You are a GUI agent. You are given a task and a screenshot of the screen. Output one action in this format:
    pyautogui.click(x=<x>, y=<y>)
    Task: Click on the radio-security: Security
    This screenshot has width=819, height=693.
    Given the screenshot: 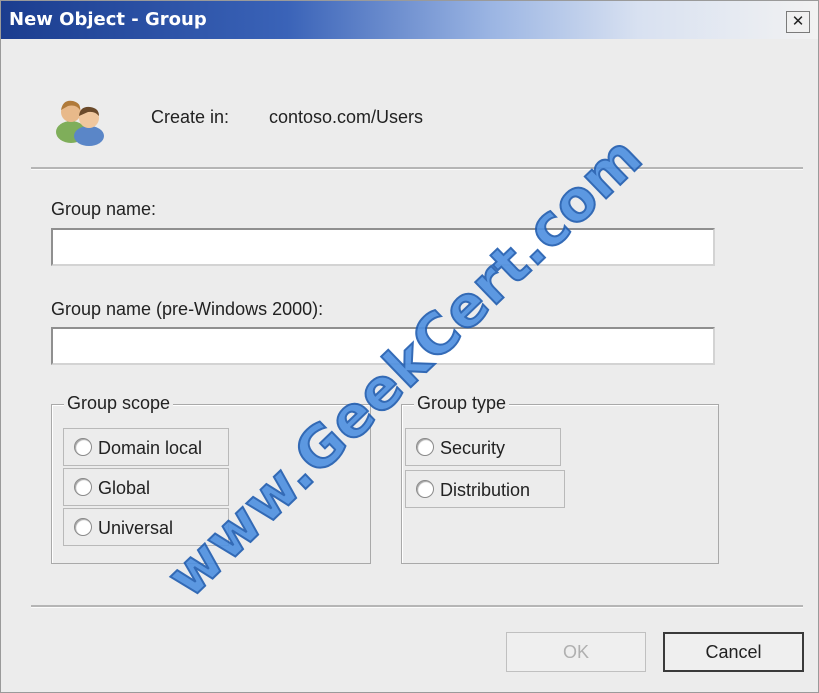 What is the action you would take?
    pyautogui.click(x=483, y=447)
    